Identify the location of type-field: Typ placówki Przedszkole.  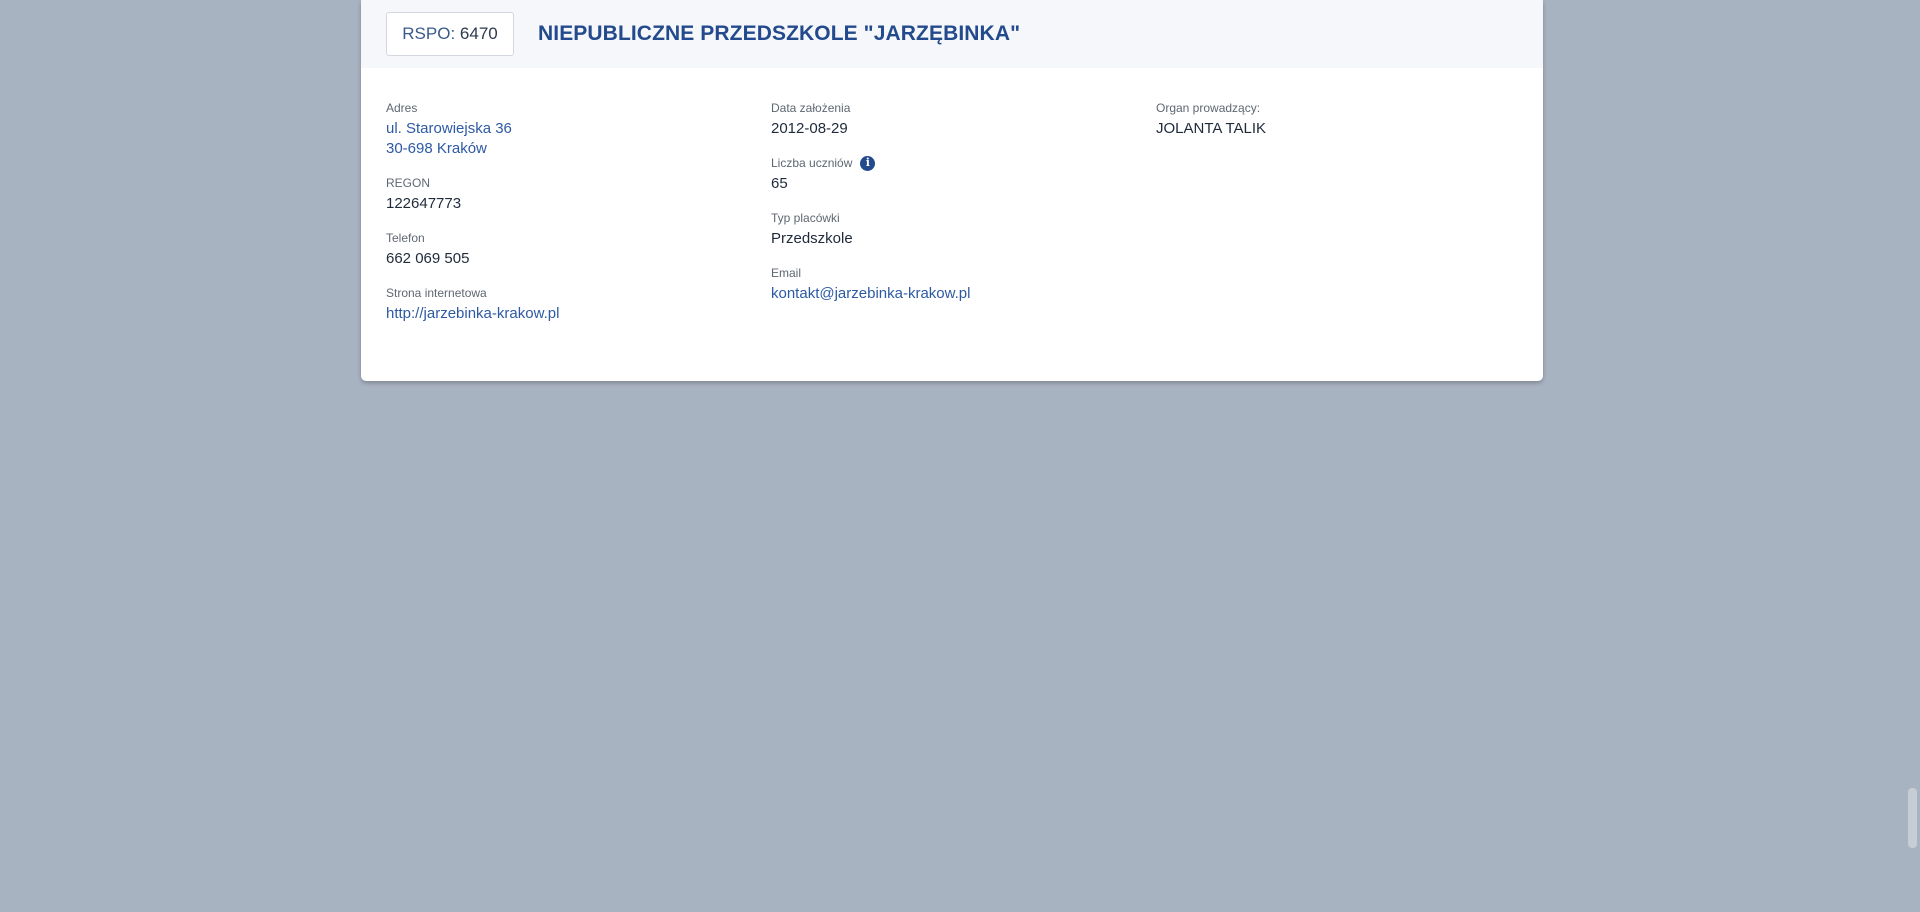
(951, 229).